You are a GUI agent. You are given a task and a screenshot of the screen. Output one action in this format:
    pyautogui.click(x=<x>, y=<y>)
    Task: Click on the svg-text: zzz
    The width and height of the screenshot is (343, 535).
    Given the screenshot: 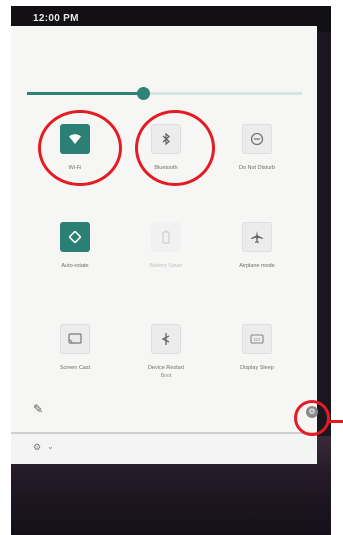 What is the action you would take?
    pyautogui.click(x=258, y=339)
    